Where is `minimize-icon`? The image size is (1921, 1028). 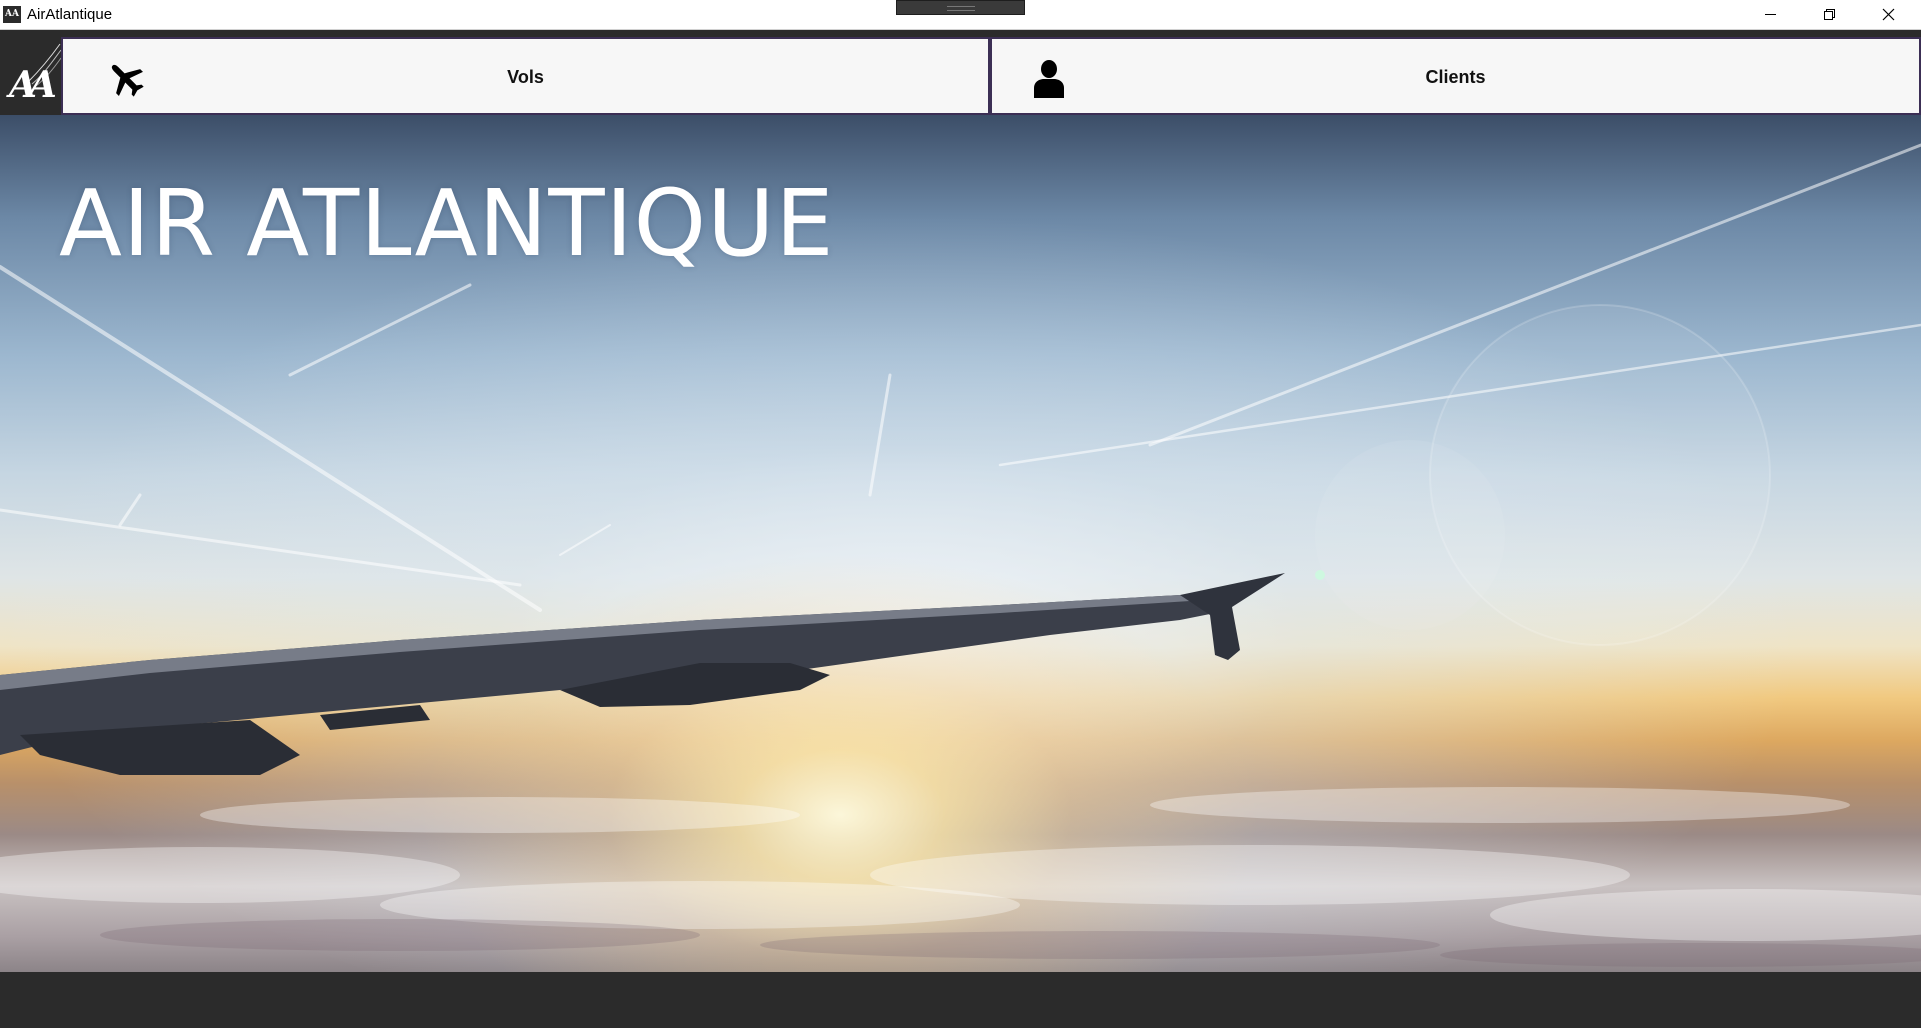 minimize-icon is located at coordinates (1770, 14).